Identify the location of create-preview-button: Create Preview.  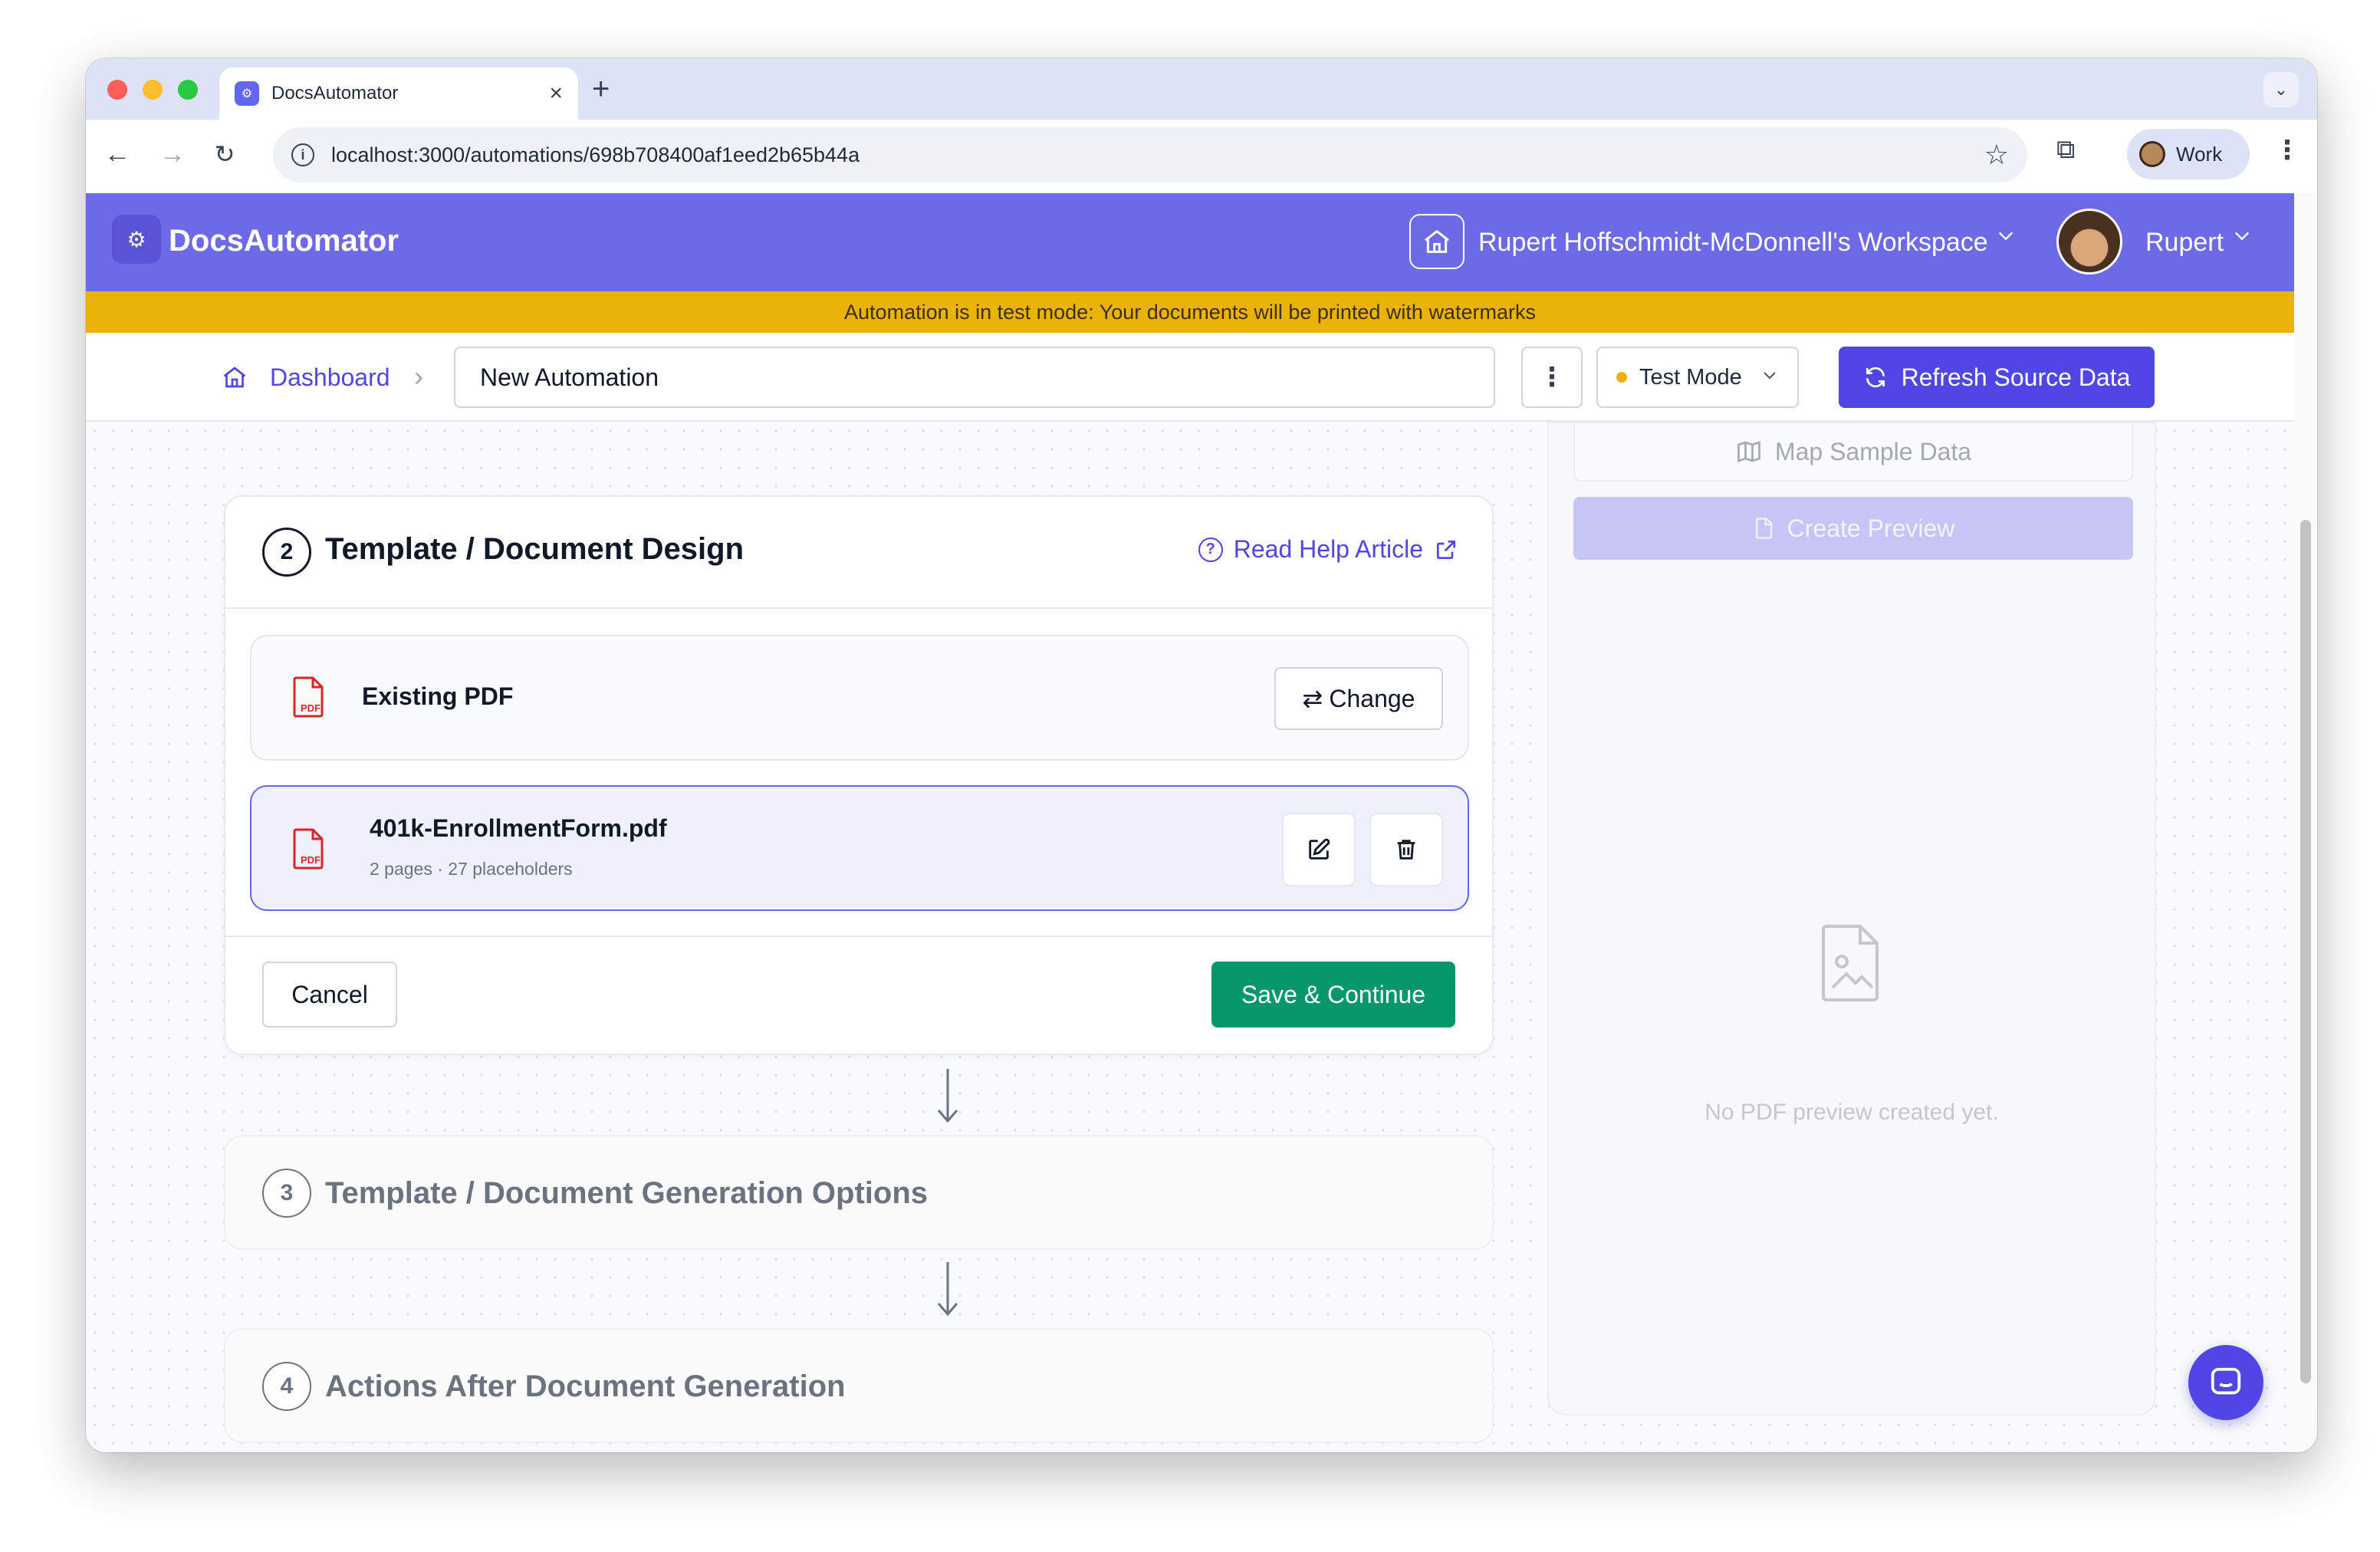
(1853, 528).